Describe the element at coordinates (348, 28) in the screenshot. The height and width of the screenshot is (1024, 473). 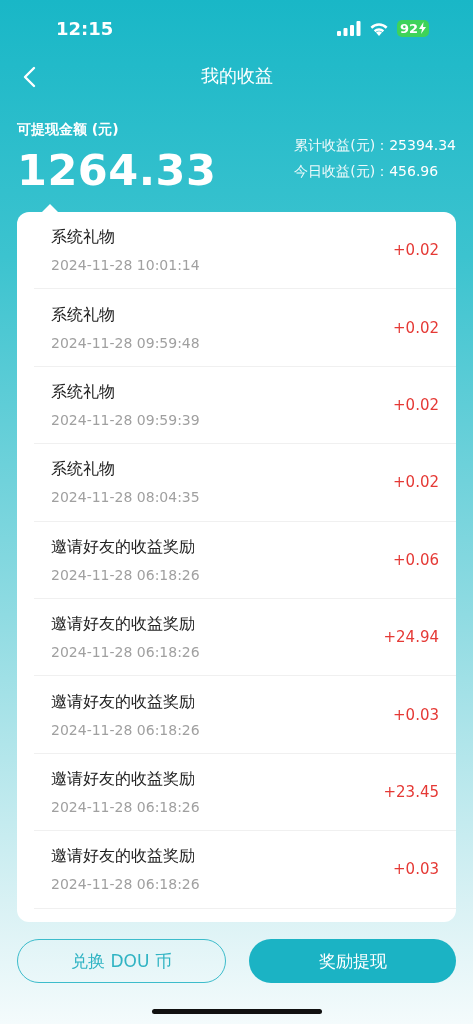
I see `signal-icon` at that location.